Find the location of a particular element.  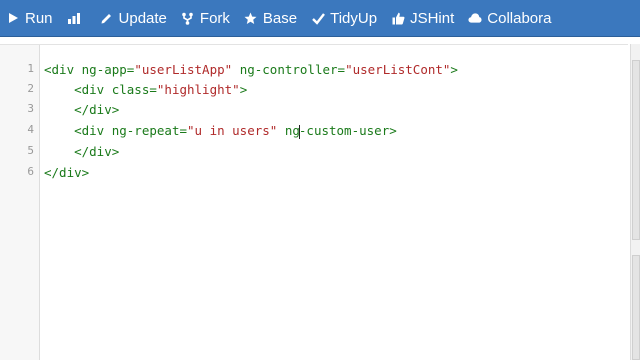

code-token: "u in users" is located at coordinates (232, 130).